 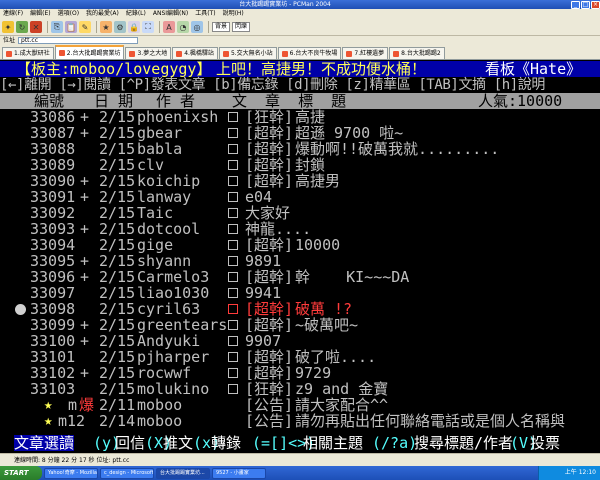 I want to click on article-row: 33092 2/15 Taic 大家好, so click(x=300, y=213).